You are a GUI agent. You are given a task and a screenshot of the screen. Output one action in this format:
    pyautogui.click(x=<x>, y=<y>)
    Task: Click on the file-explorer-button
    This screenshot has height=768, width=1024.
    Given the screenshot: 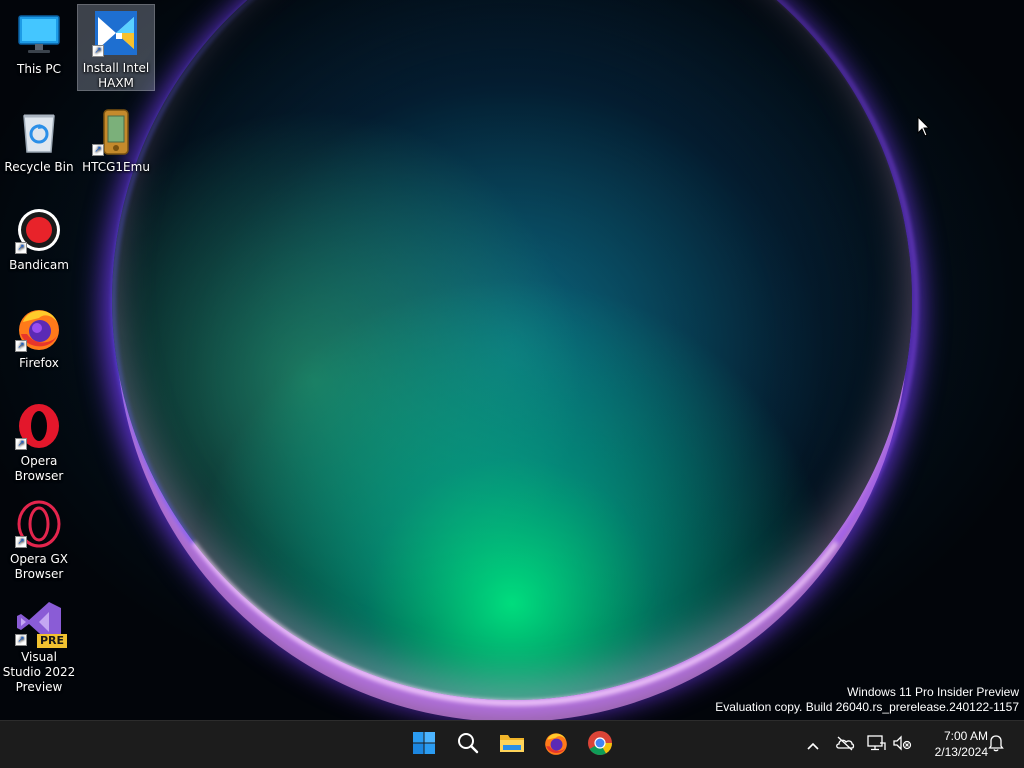 What is the action you would take?
    pyautogui.click(x=512, y=745)
    